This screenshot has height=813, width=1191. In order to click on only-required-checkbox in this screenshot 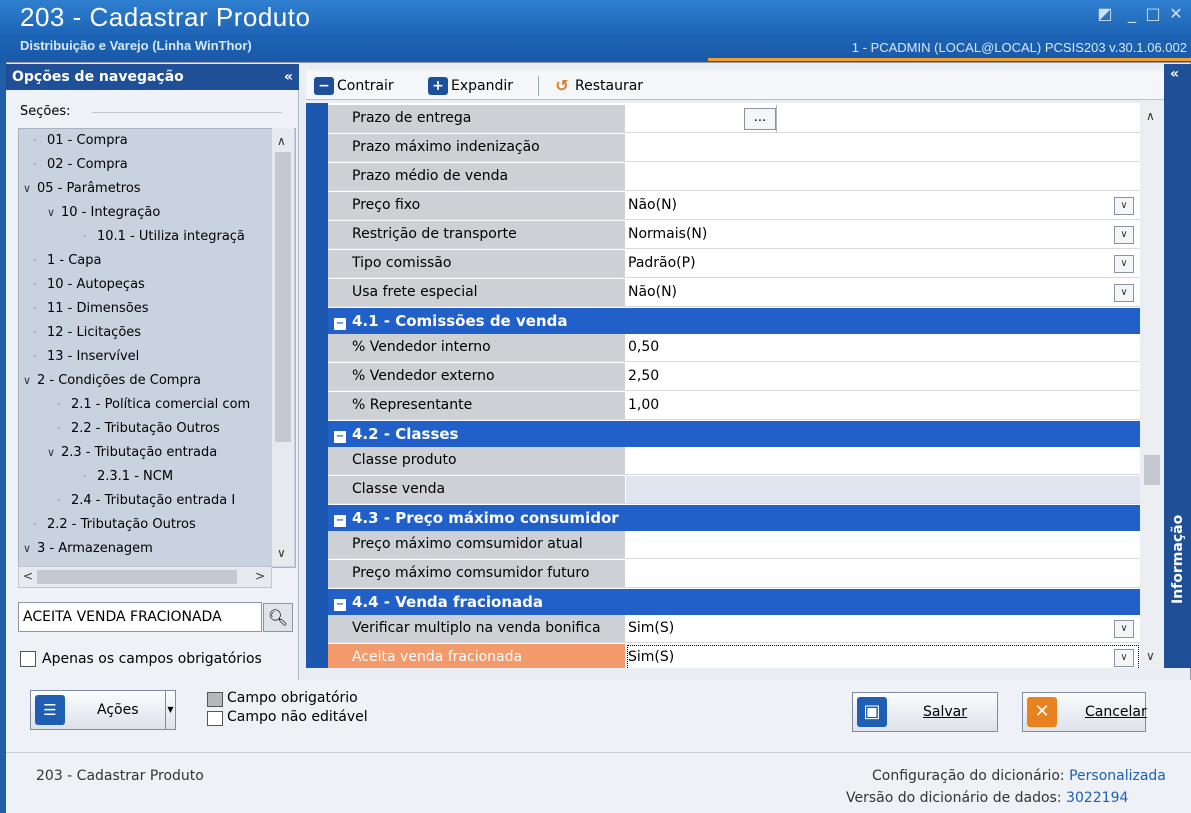, I will do `click(28, 659)`.